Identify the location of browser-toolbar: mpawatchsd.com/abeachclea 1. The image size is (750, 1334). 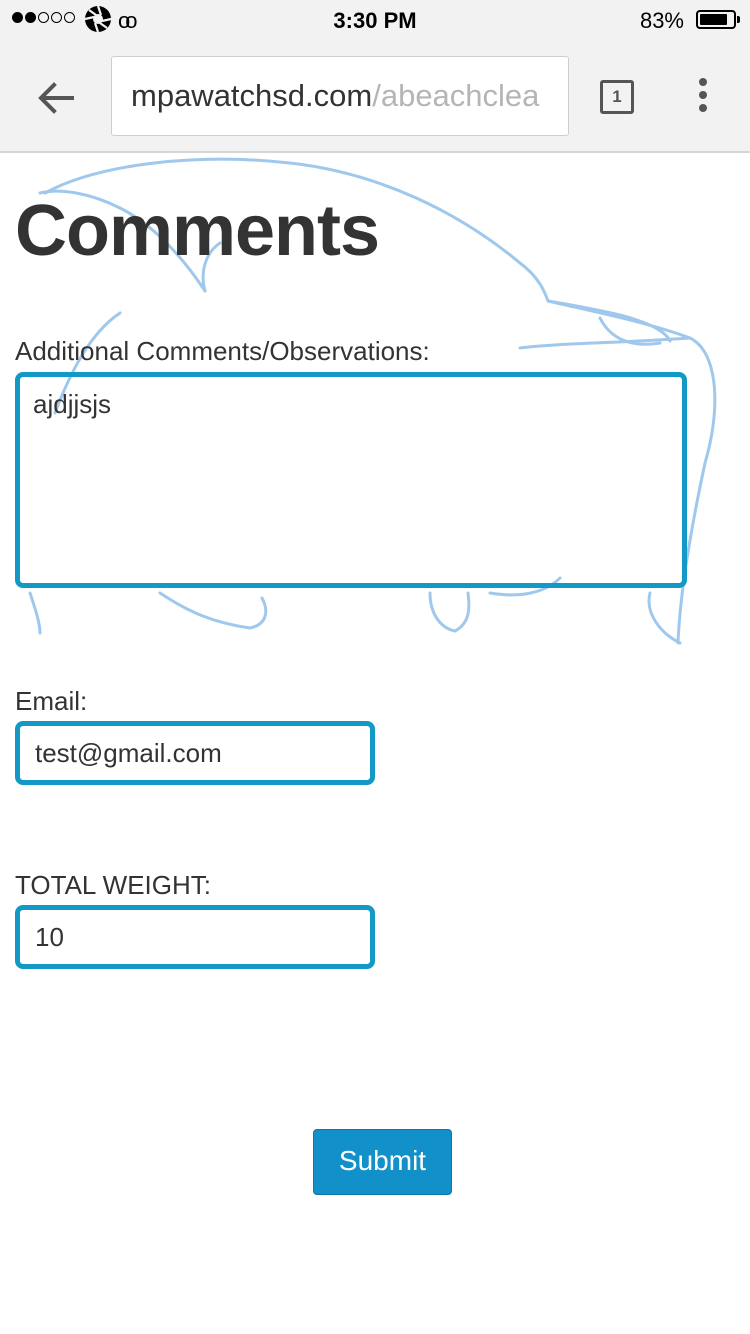
(375, 96).